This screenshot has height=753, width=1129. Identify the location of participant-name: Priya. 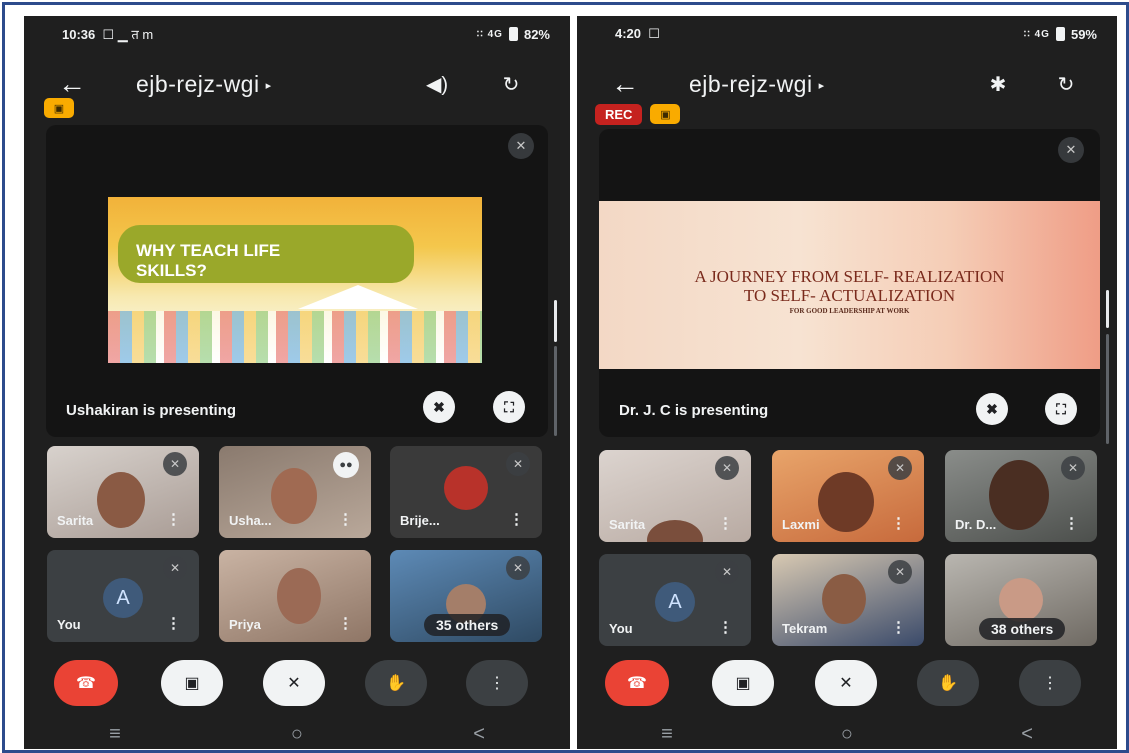
(245, 624).